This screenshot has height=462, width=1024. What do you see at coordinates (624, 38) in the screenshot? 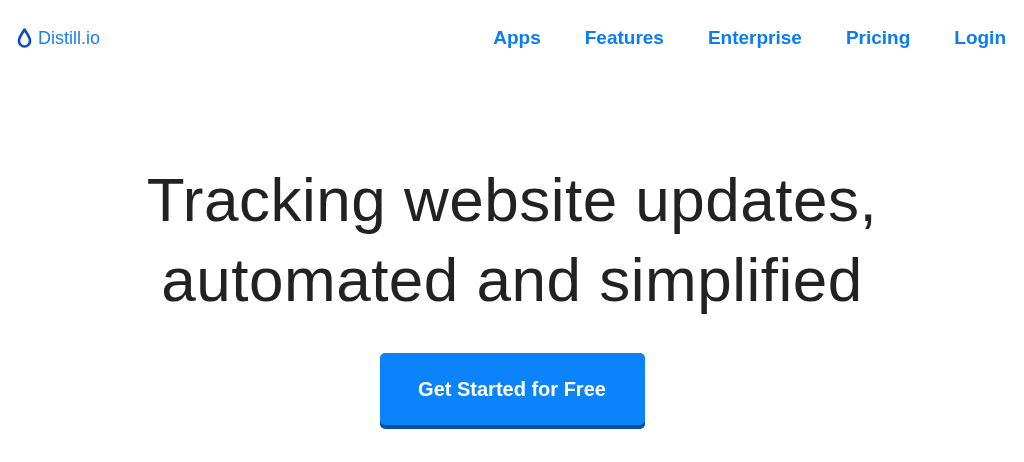
I see `nav-link: Features` at bounding box center [624, 38].